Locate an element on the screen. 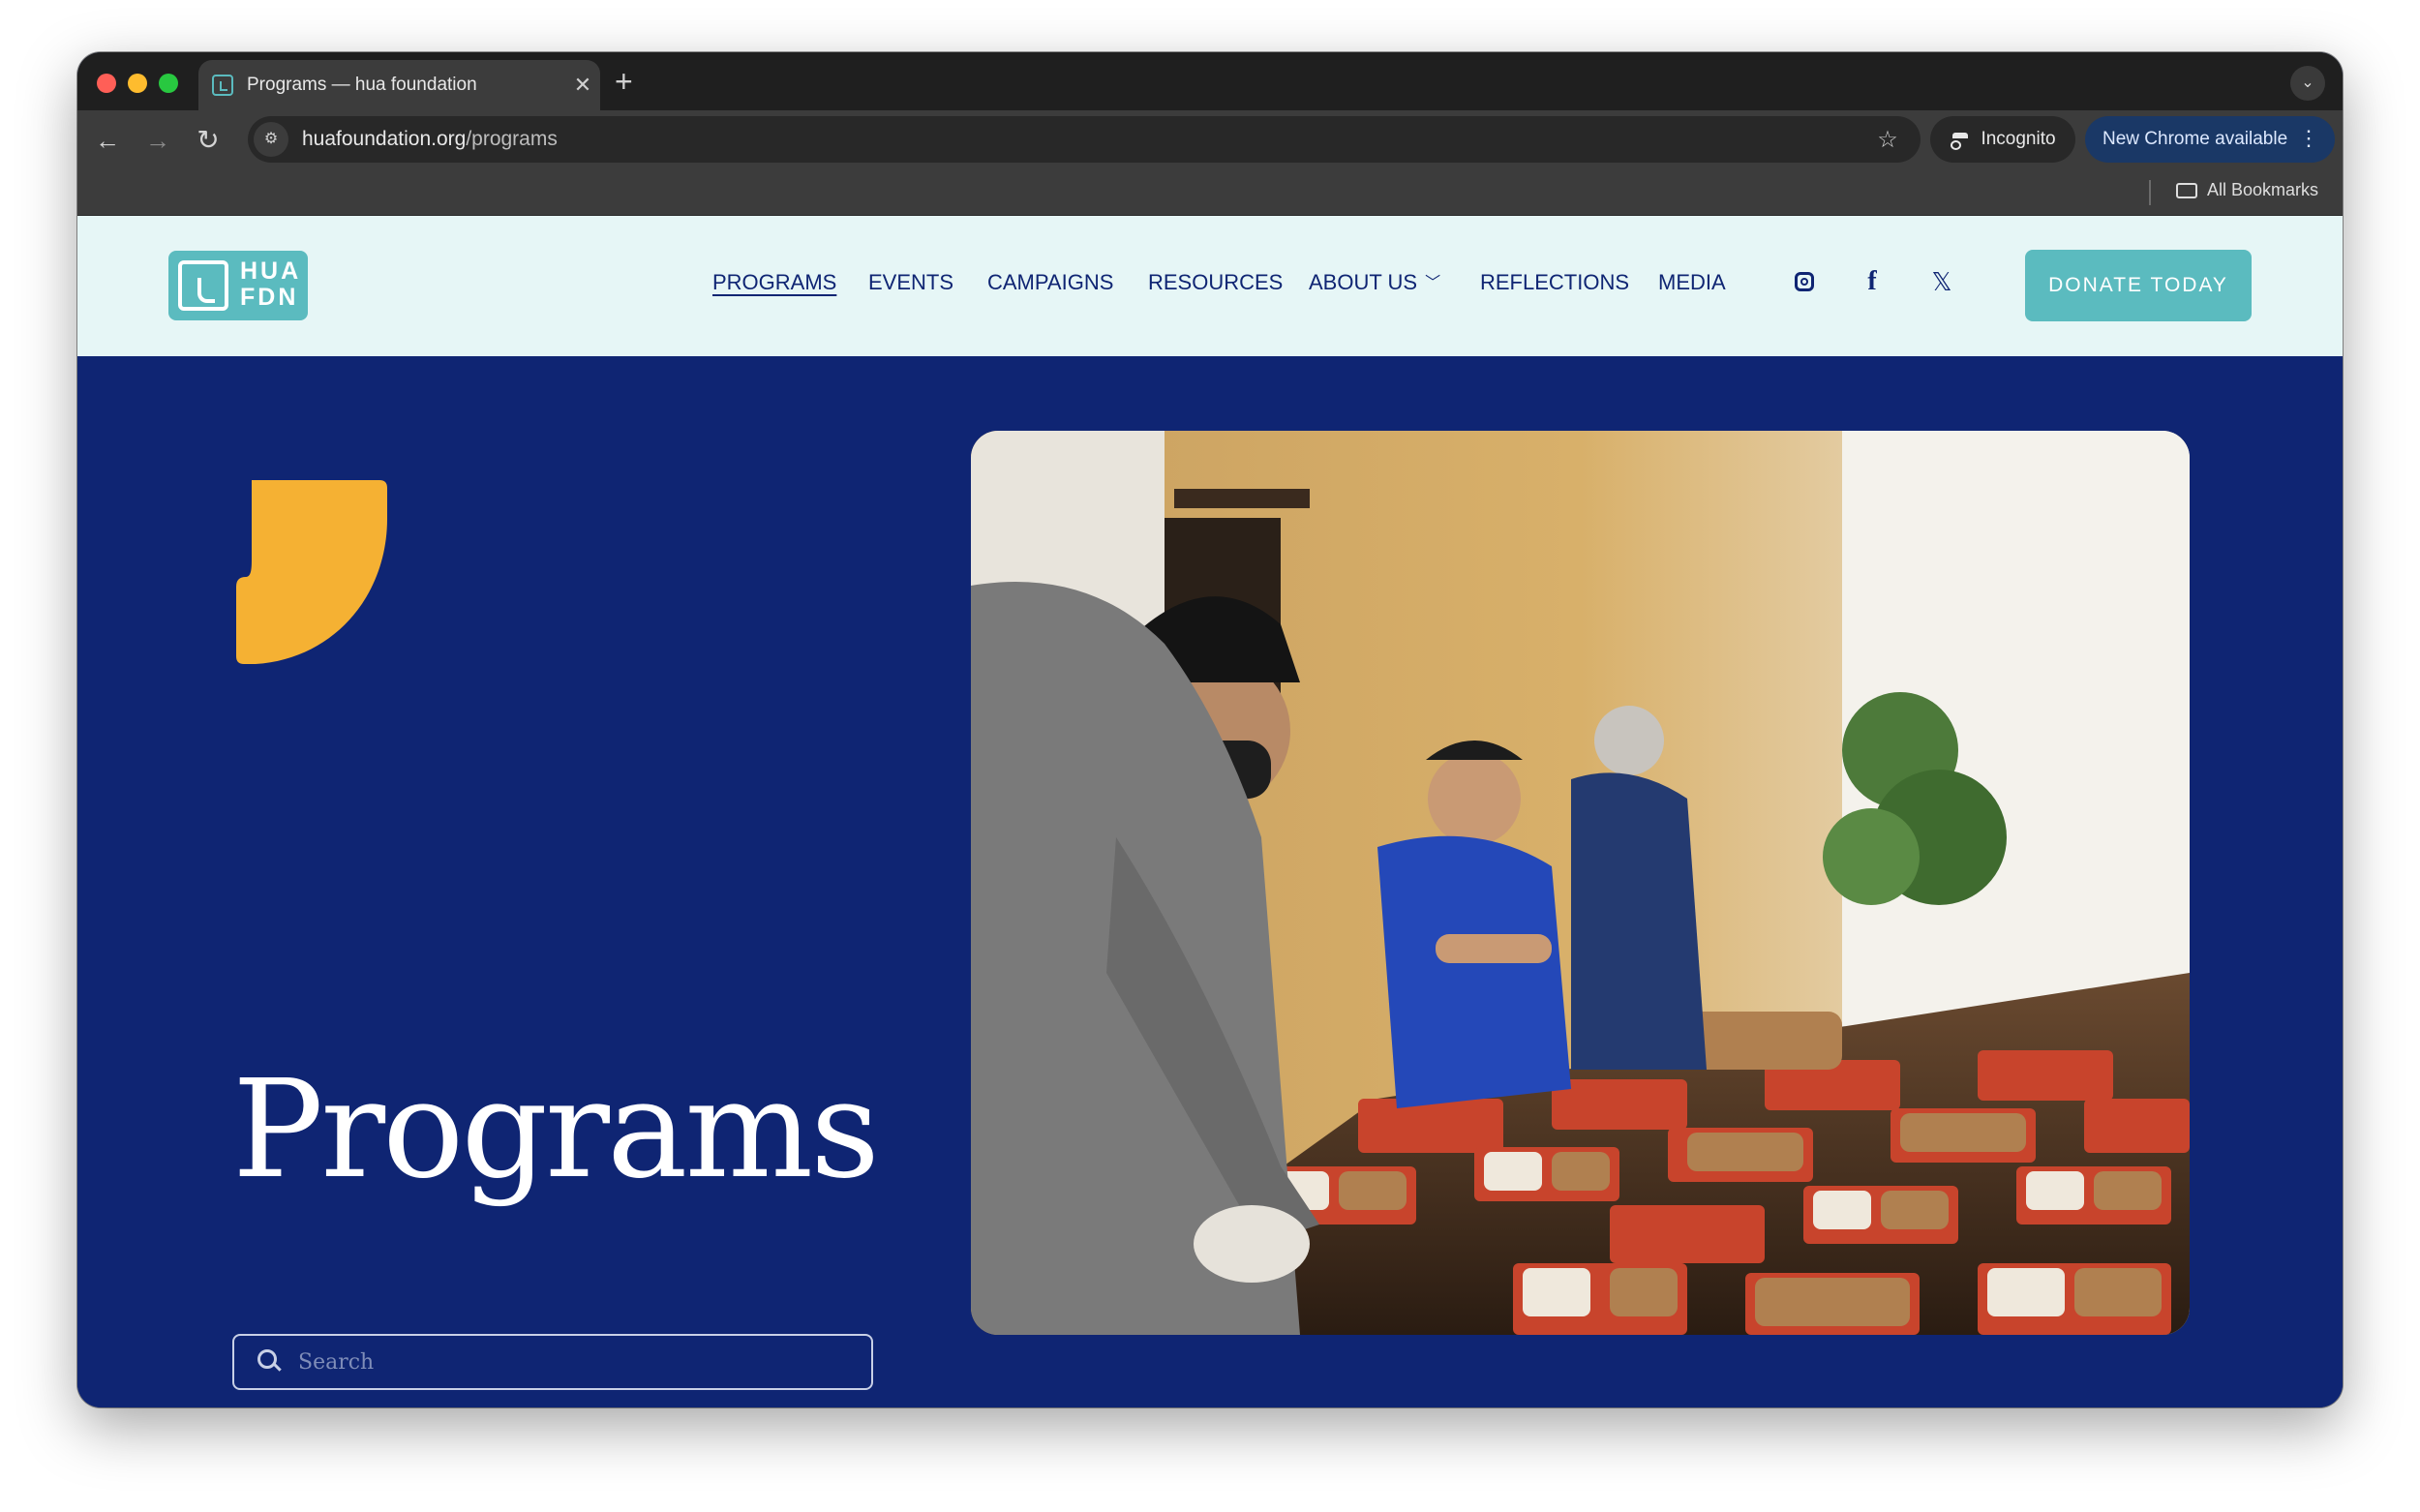 The image size is (2420, 1512). tab-title: Programs — hua foundation is located at coordinates (362, 85).